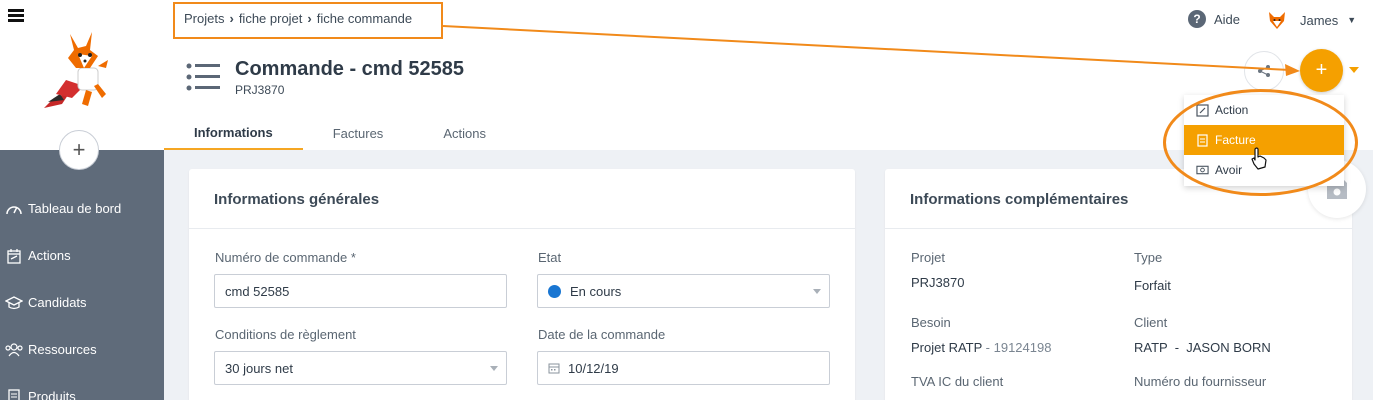  I want to click on user-name: James, so click(1319, 20).